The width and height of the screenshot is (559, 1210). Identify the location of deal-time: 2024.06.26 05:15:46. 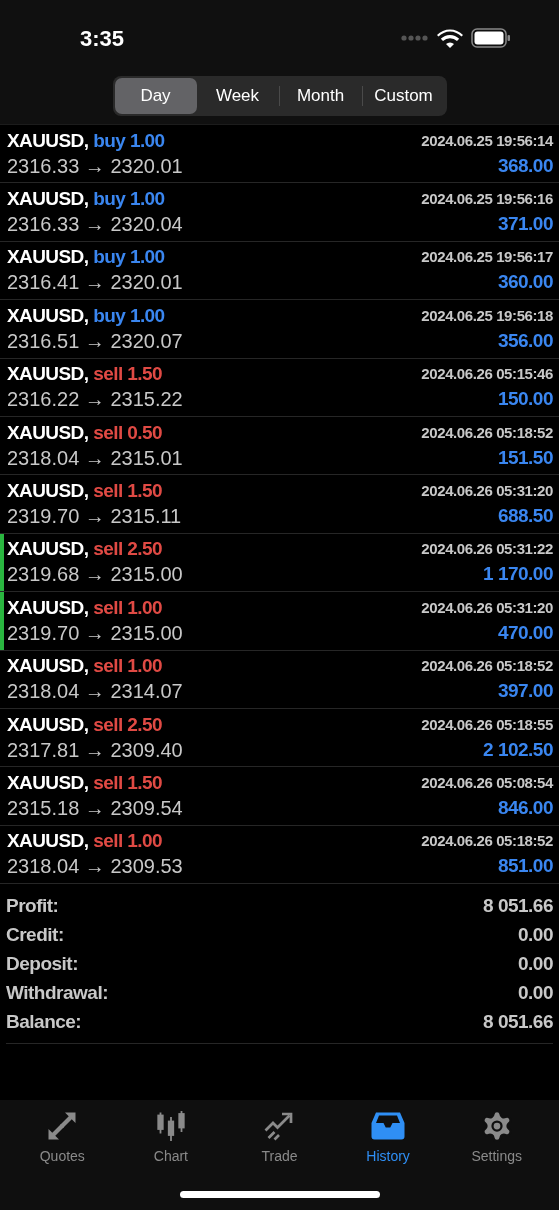
(487, 374).